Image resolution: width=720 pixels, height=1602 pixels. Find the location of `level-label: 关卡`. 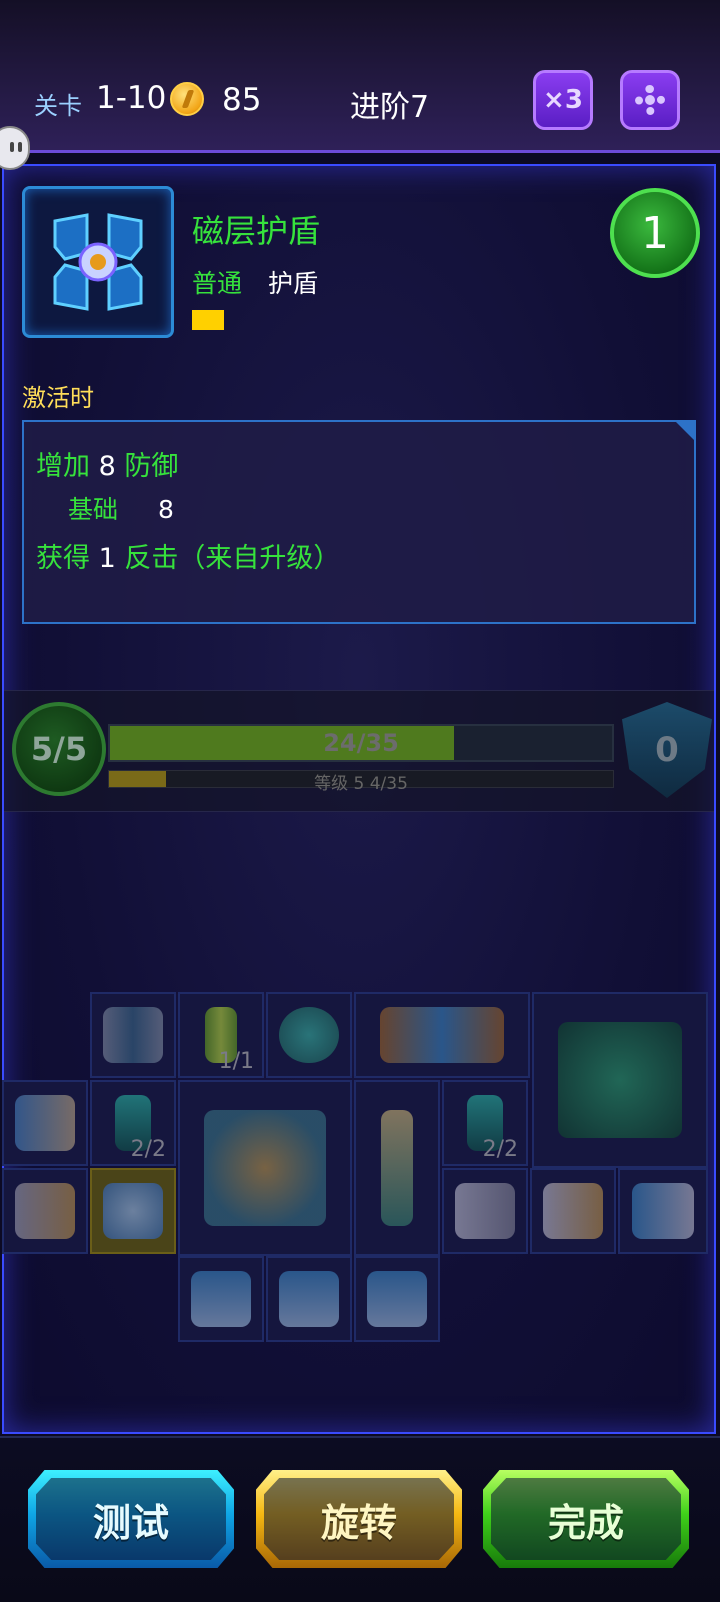

level-label: 关卡 is located at coordinates (58, 106).